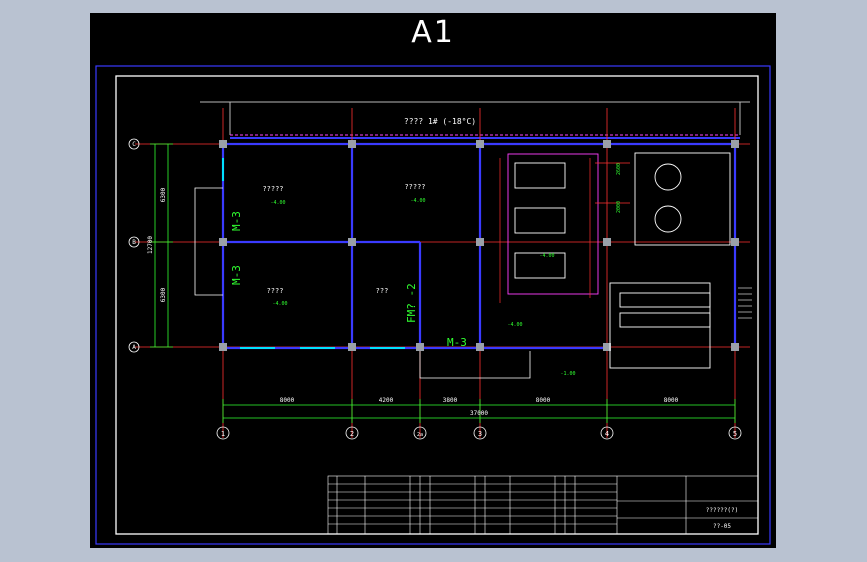  Describe the element at coordinates (420, 435) in the screenshot. I see `col-label-2a: 2a` at that location.